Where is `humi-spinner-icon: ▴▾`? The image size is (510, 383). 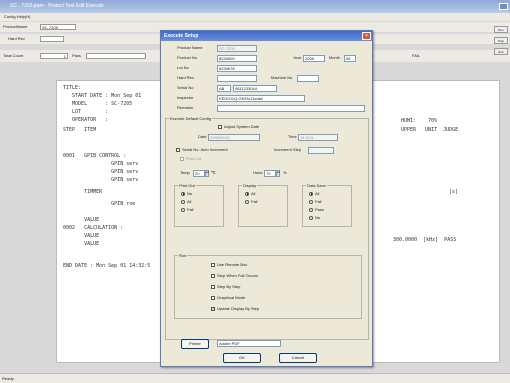 humi-spinner-icon: ▴▾ is located at coordinates (278, 173).